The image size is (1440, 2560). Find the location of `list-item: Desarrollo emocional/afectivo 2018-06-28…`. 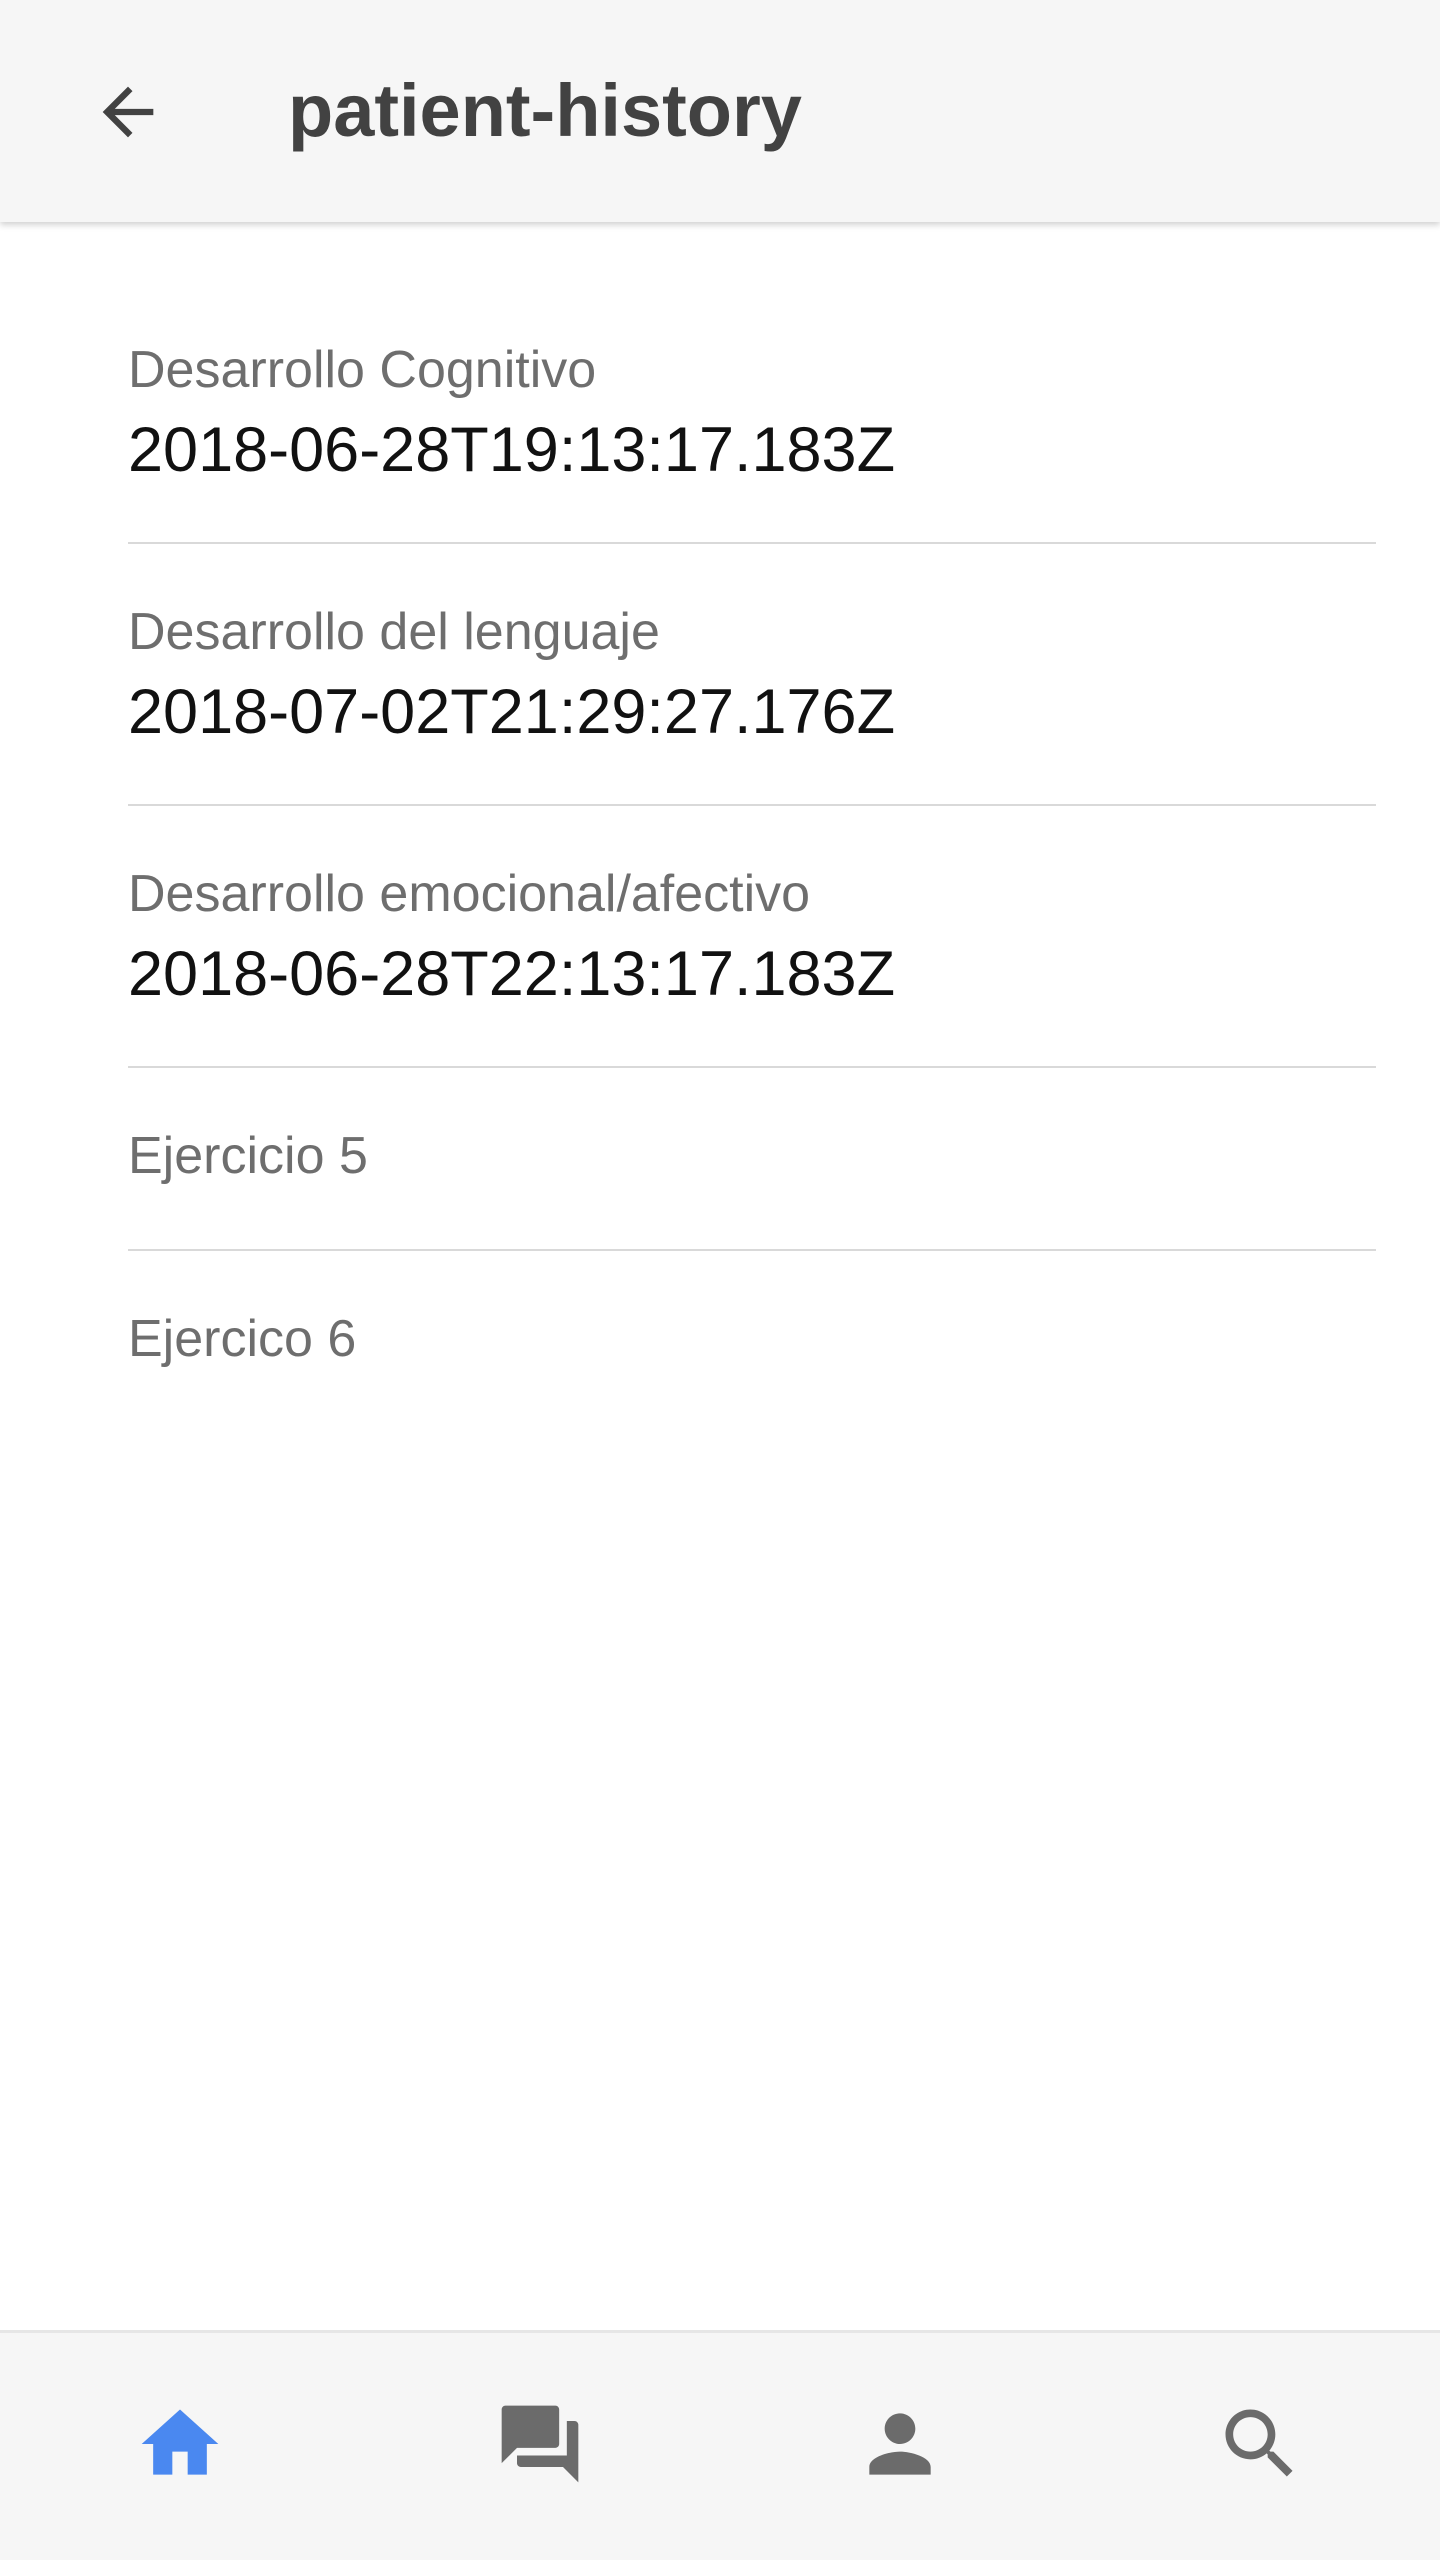

list-item: Desarrollo emocional/afectivo 2018-06-28… is located at coordinates (752, 937).